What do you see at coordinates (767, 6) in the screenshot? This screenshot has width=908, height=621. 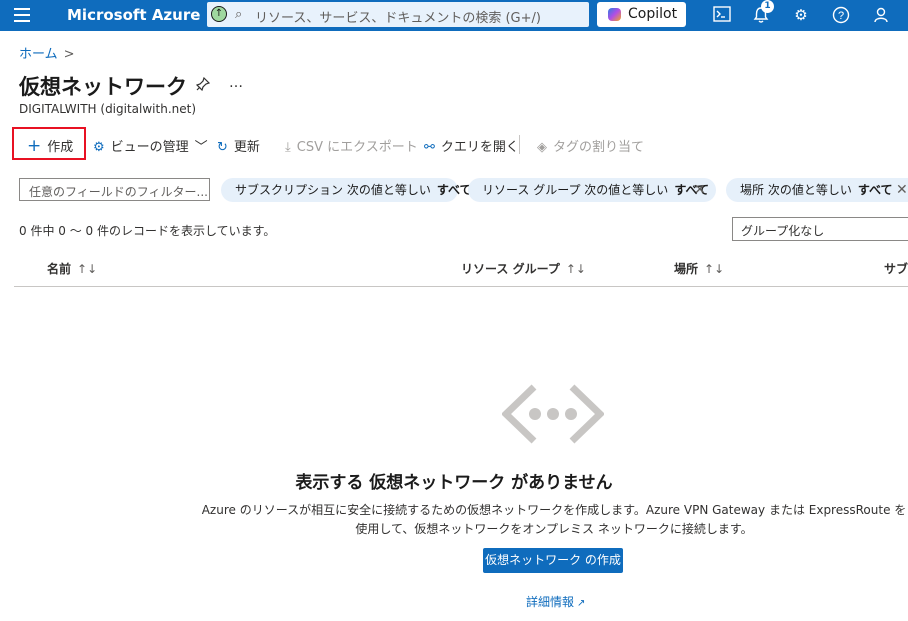 I see `notification-badge: 1` at bounding box center [767, 6].